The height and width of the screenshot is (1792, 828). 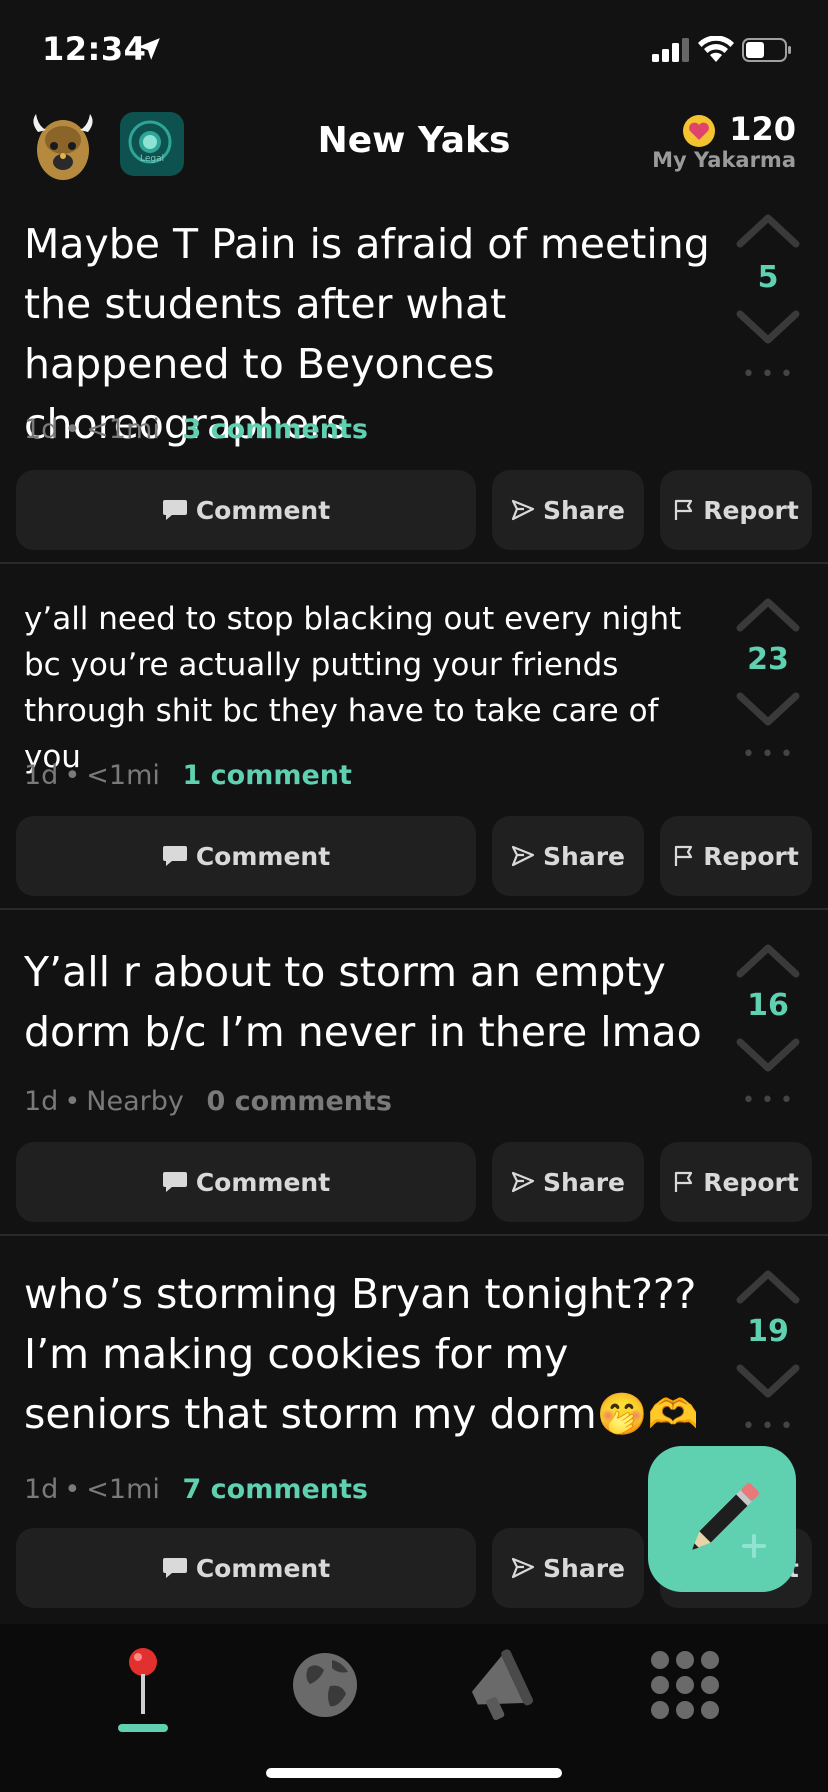 I want to click on grid-menu-icon, so click(x=685, y=1685).